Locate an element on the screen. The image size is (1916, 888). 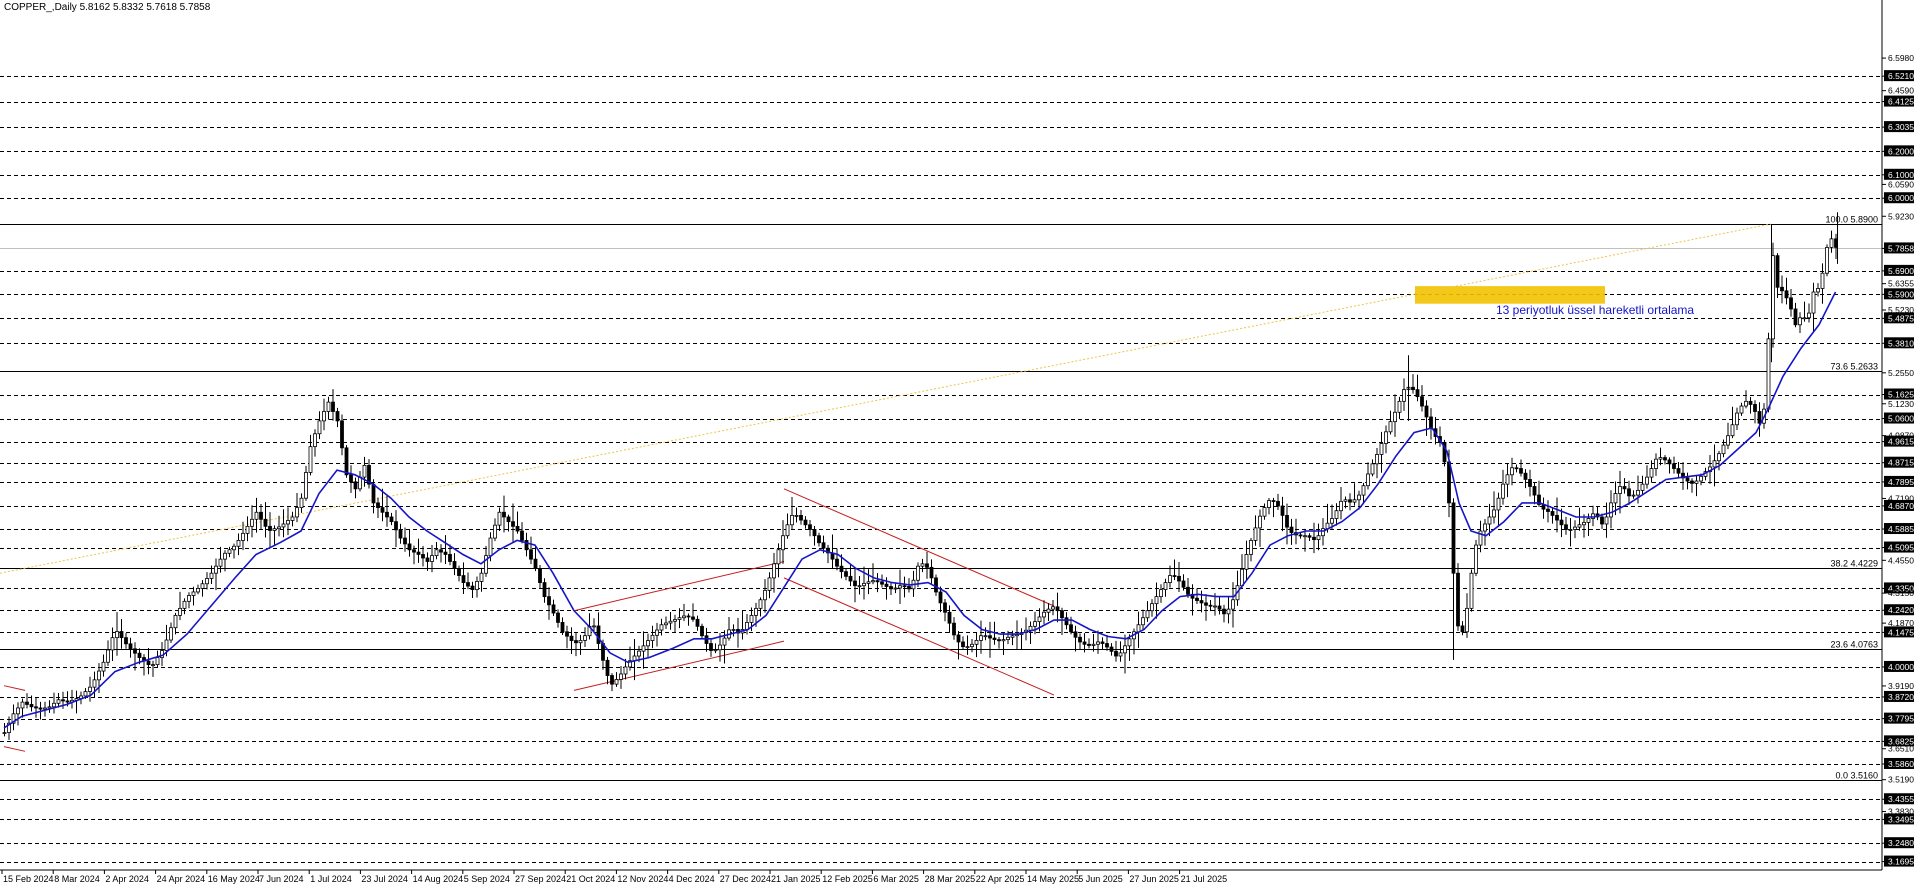
fibonacci-label: 100.0 5.8900 is located at coordinates (1851, 220).